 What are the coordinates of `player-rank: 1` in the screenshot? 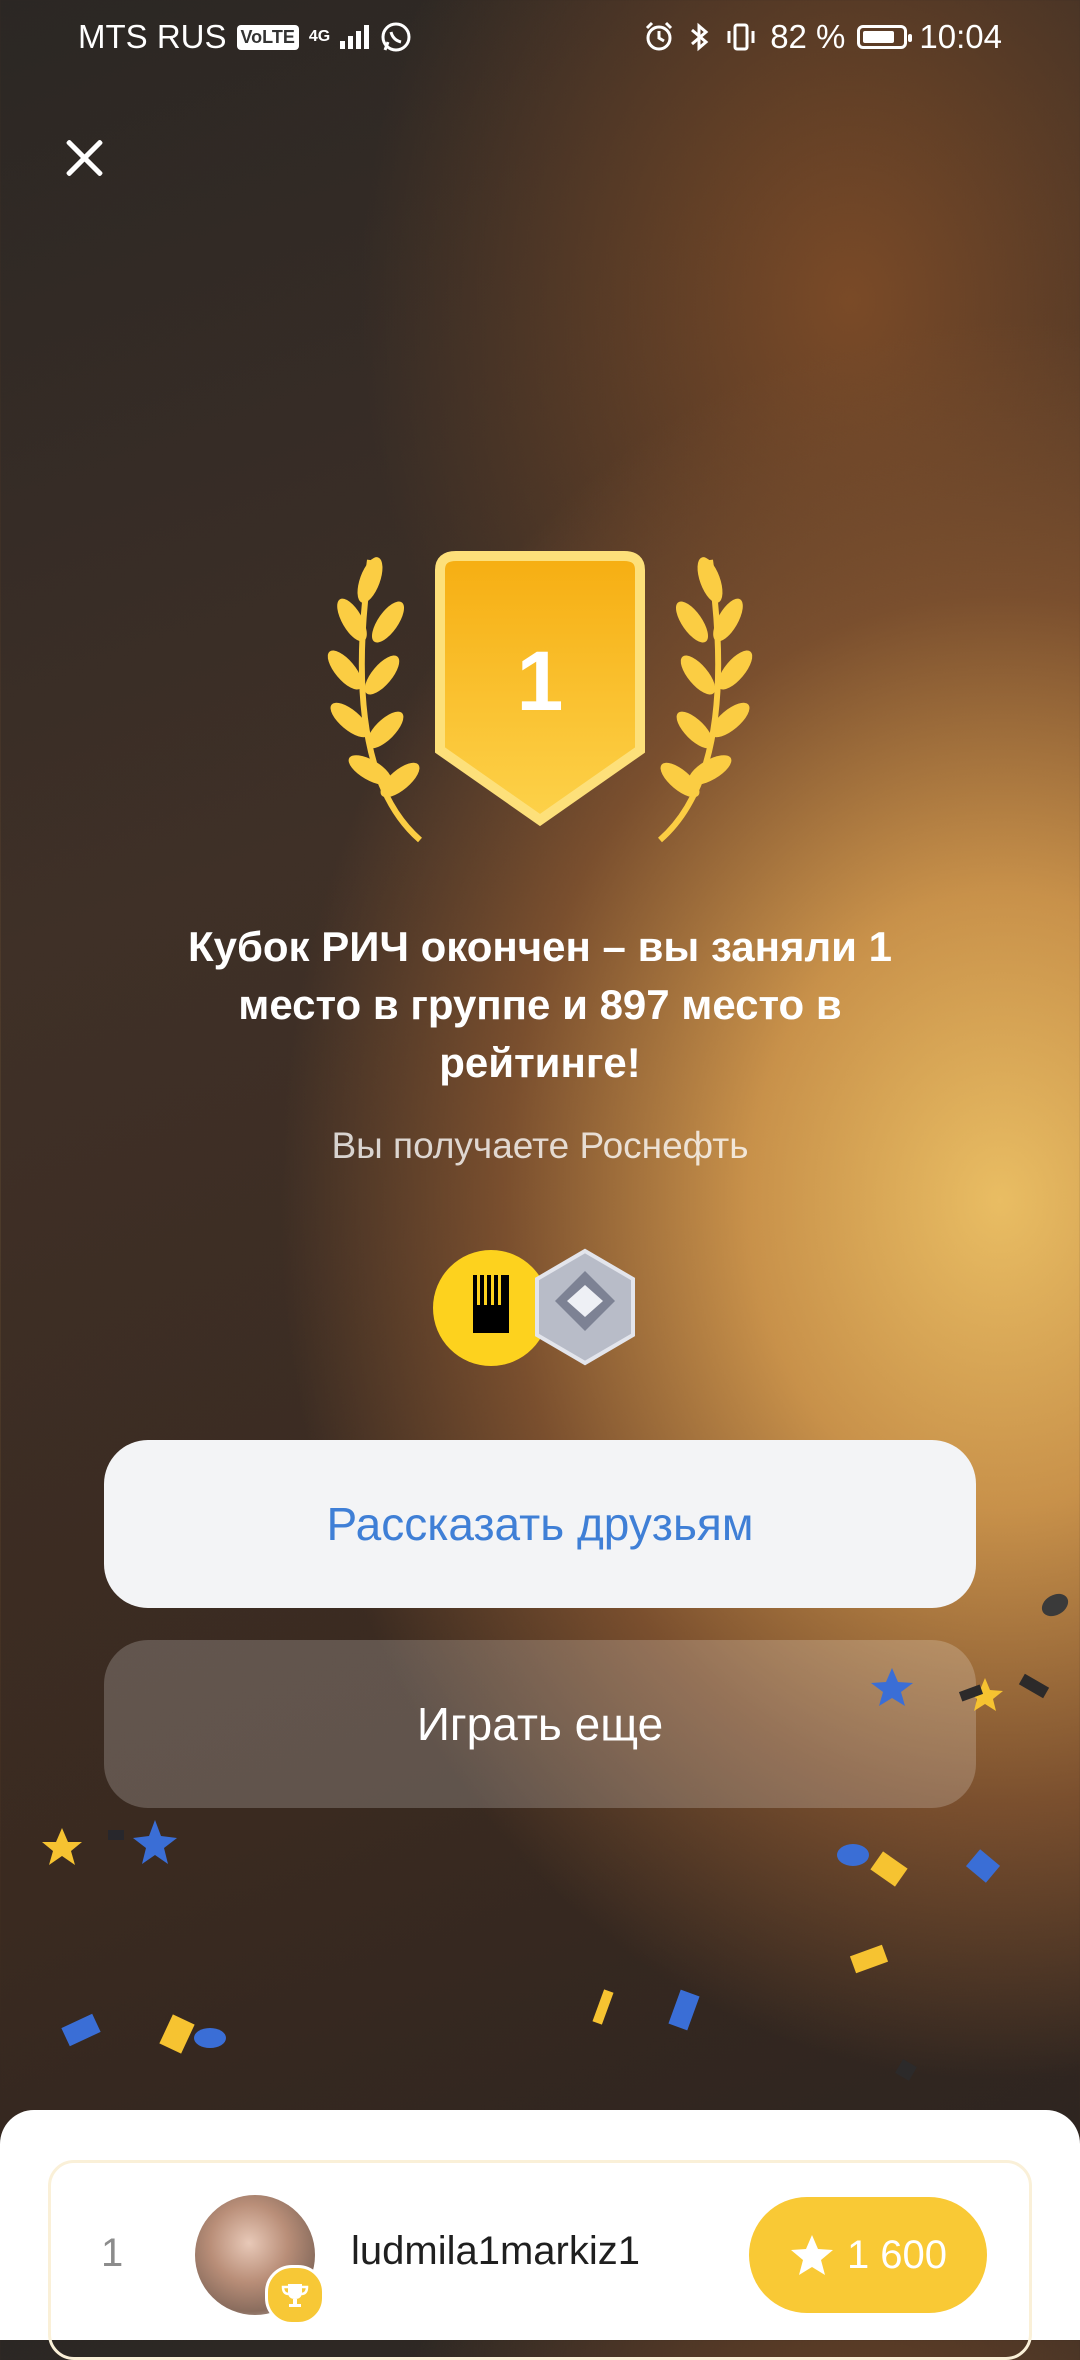 It's located at (112, 2253).